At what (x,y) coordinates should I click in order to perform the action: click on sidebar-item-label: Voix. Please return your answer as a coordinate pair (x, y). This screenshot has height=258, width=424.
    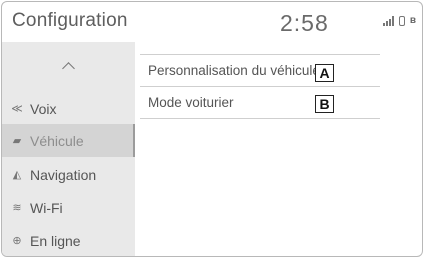
    Looking at the image, I should click on (43, 108).